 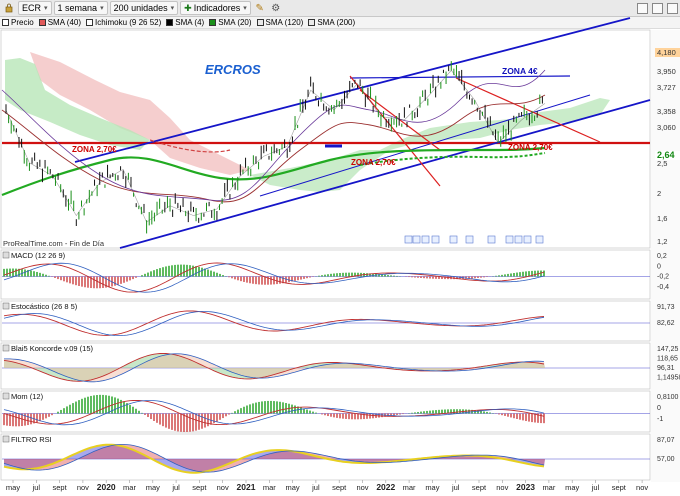 I want to click on y-tick-label: 57,00, so click(x=666, y=459).